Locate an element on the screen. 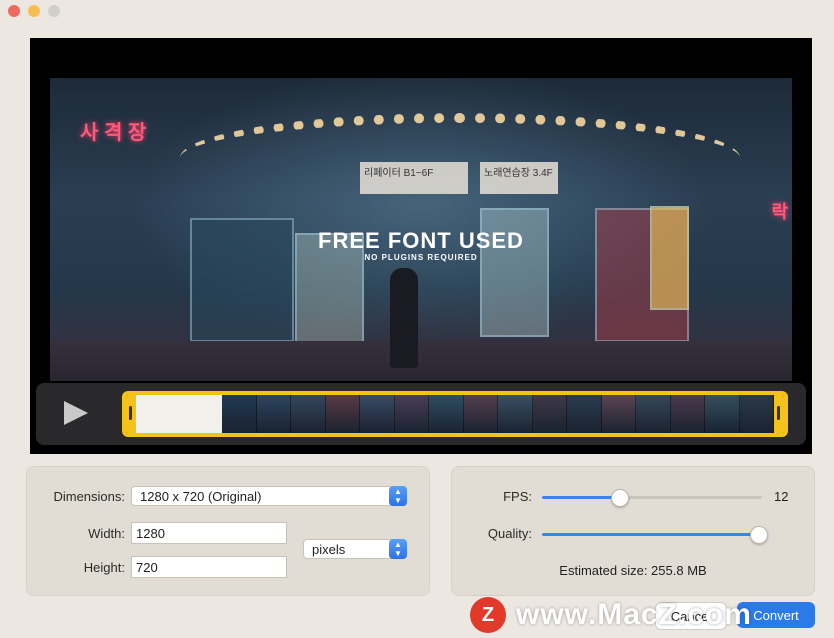 Image resolution: width=834 pixels, height=638 pixels. neon-sign-right: 락 is located at coordinates (779, 212).